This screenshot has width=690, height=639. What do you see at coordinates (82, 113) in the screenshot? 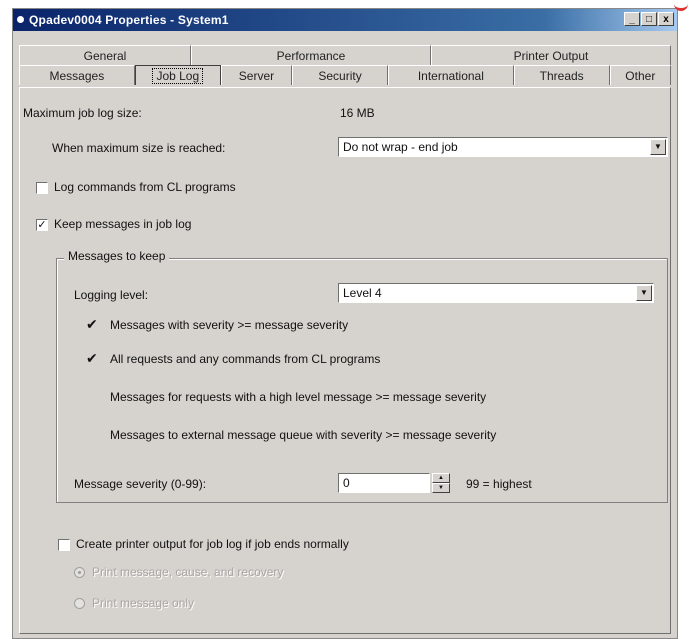
I see `max-size-label: Maximum job log size:` at bounding box center [82, 113].